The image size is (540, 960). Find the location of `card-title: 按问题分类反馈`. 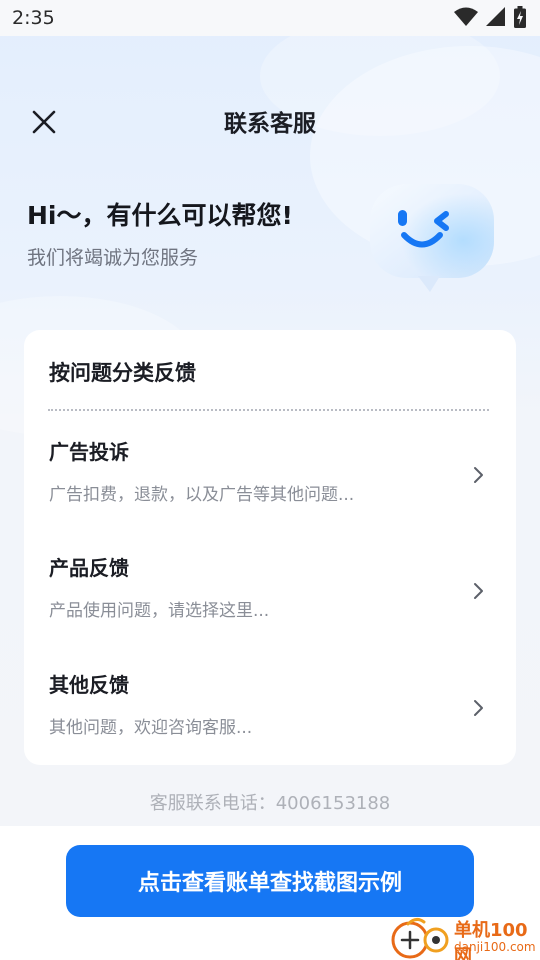

card-title: 按问题分类反馈 is located at coordinates (122, 373).